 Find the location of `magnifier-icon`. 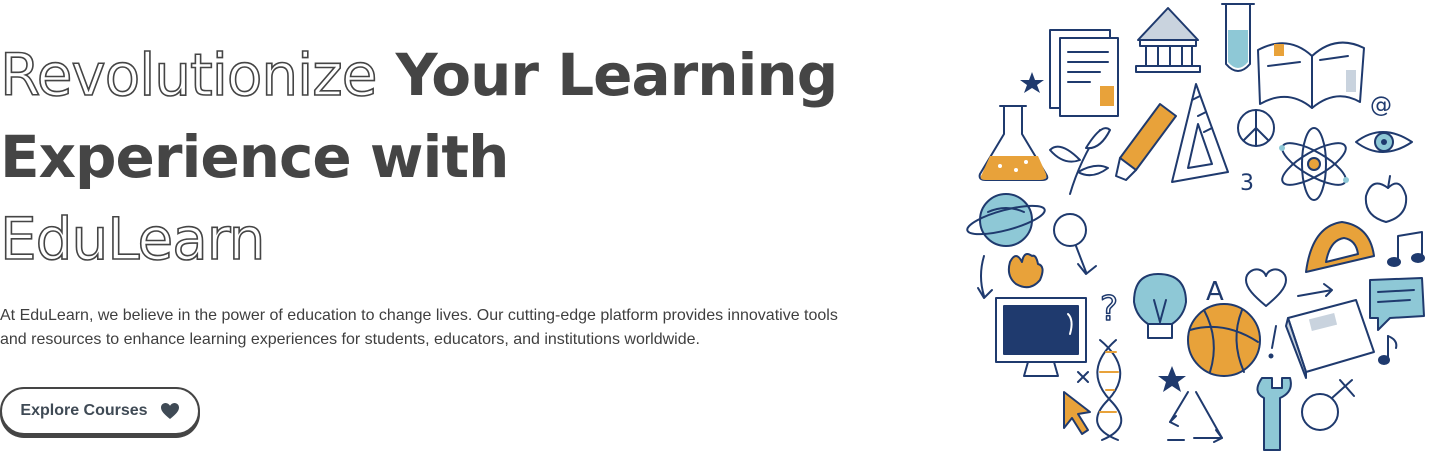

magnifier-icon is located at coordinates (1075, 244).